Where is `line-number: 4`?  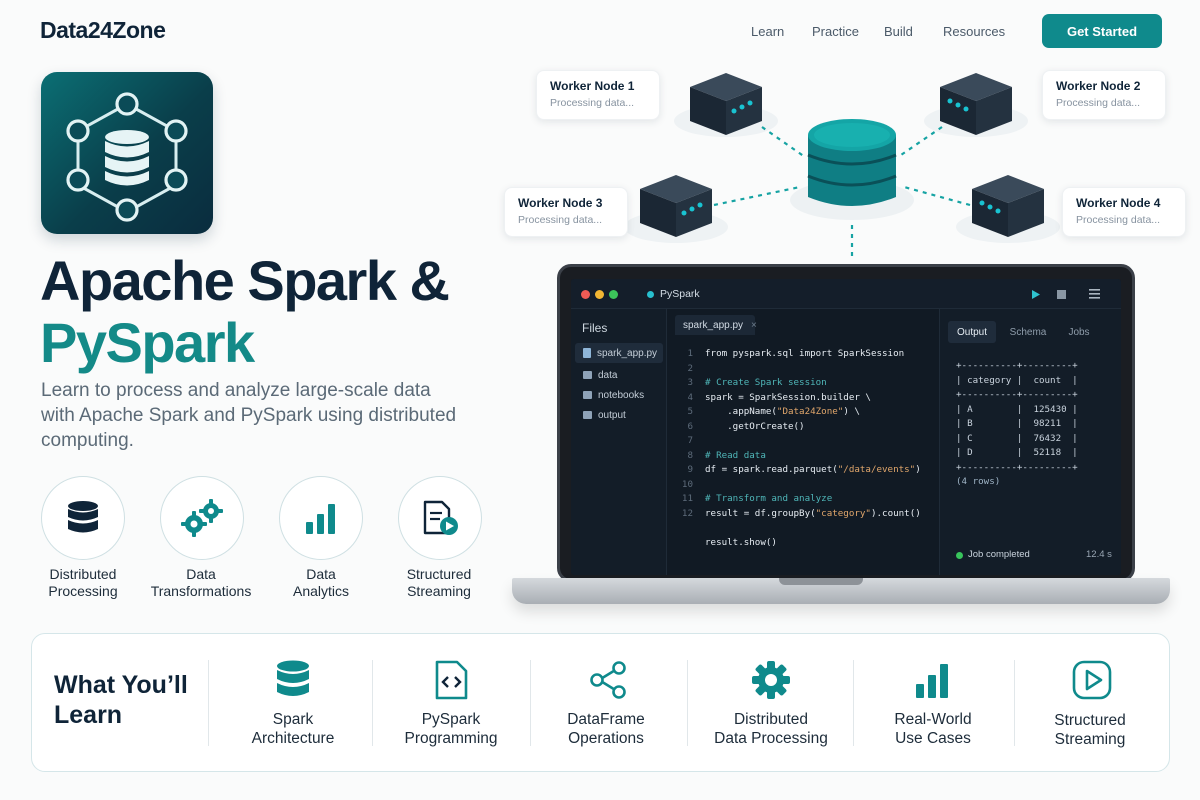
line-number: 4 is located at coordinates (690, 397).